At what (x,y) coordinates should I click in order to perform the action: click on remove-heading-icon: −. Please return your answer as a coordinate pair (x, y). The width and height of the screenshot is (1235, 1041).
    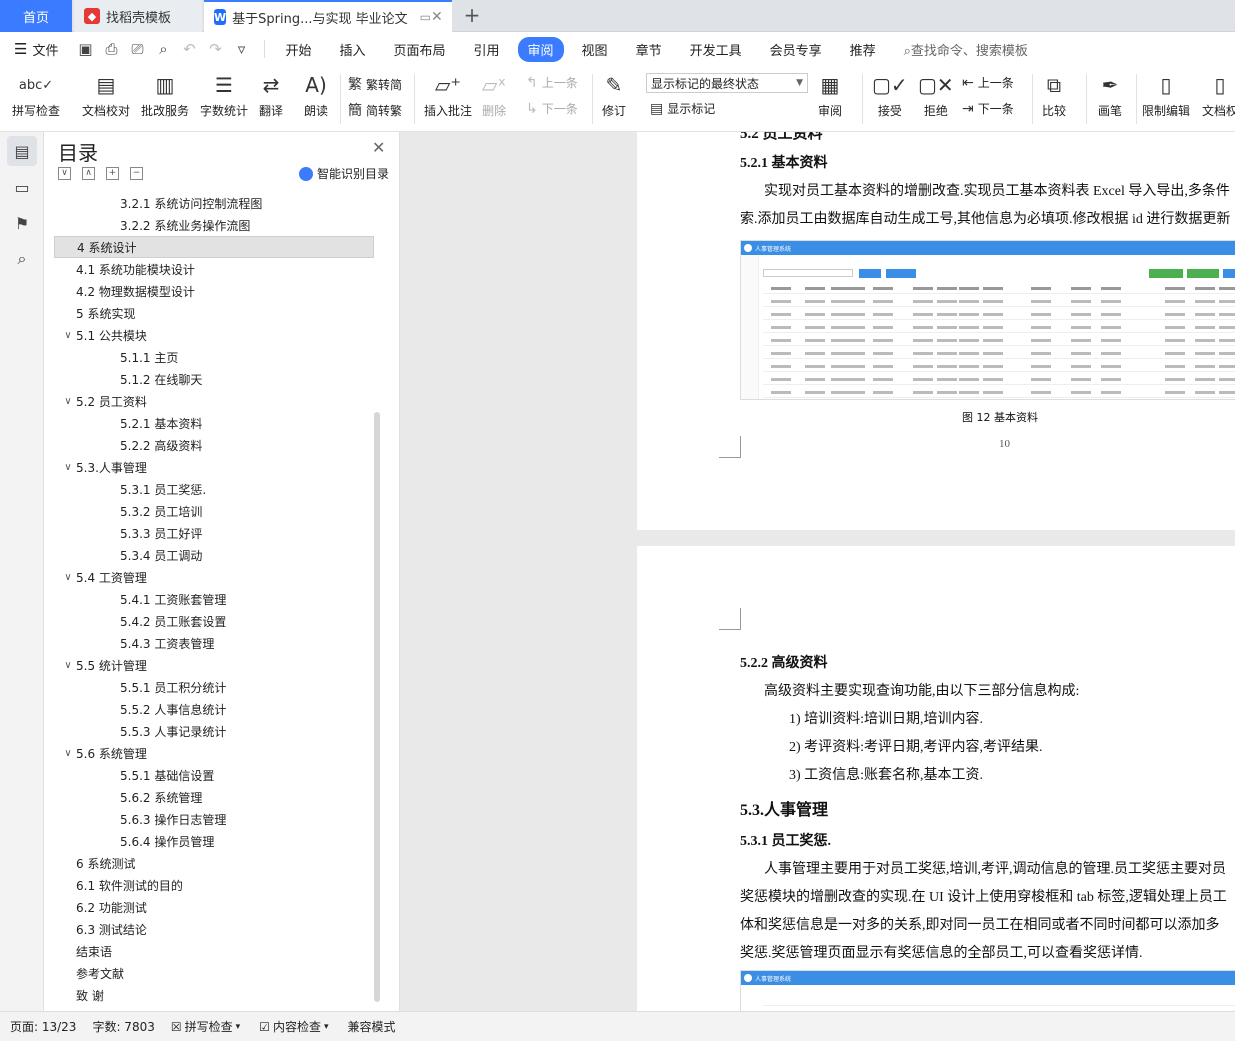
    Looking at the image, I should click on (136, 173).